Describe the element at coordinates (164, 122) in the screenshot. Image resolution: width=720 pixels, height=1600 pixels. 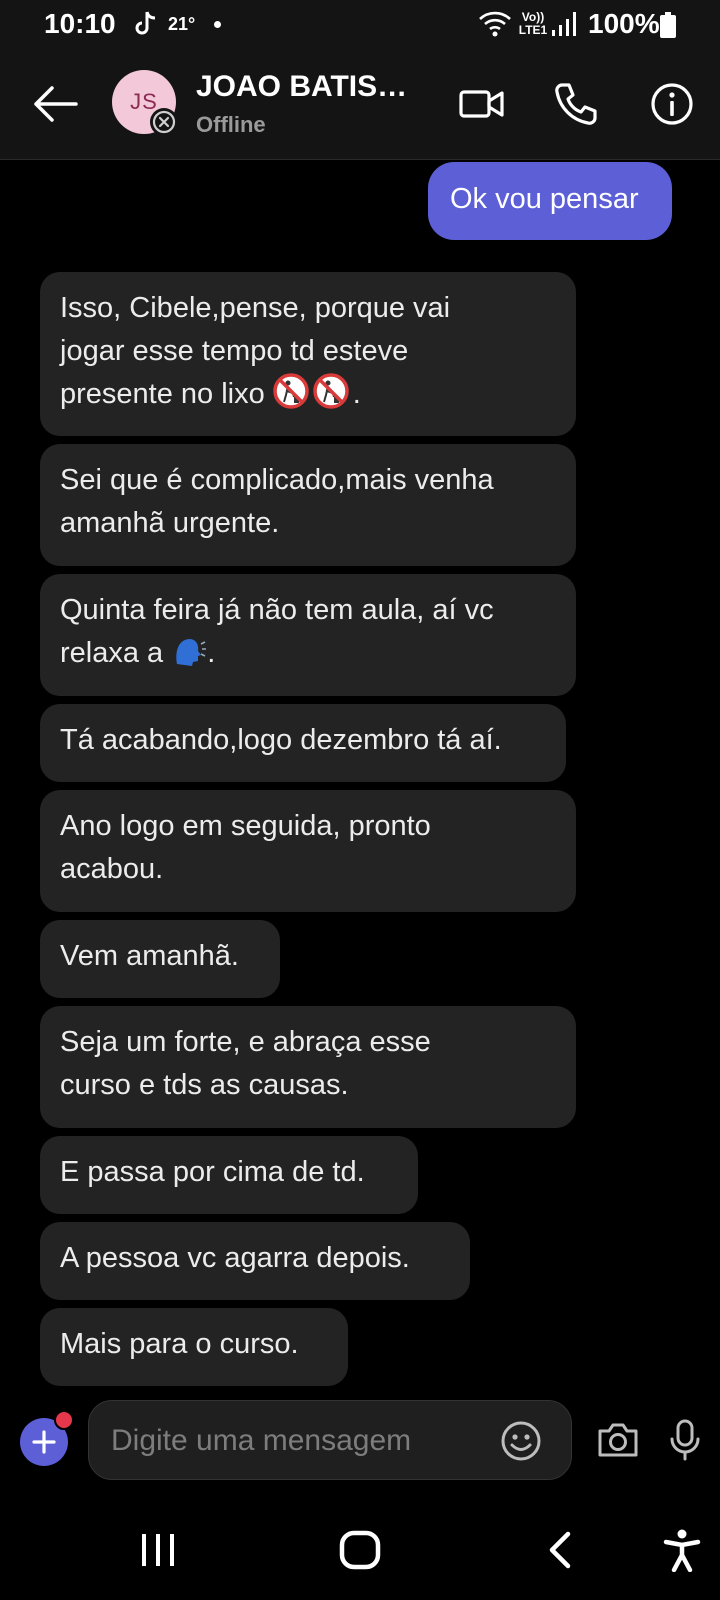
I see `offline-badge-icon` at that location.